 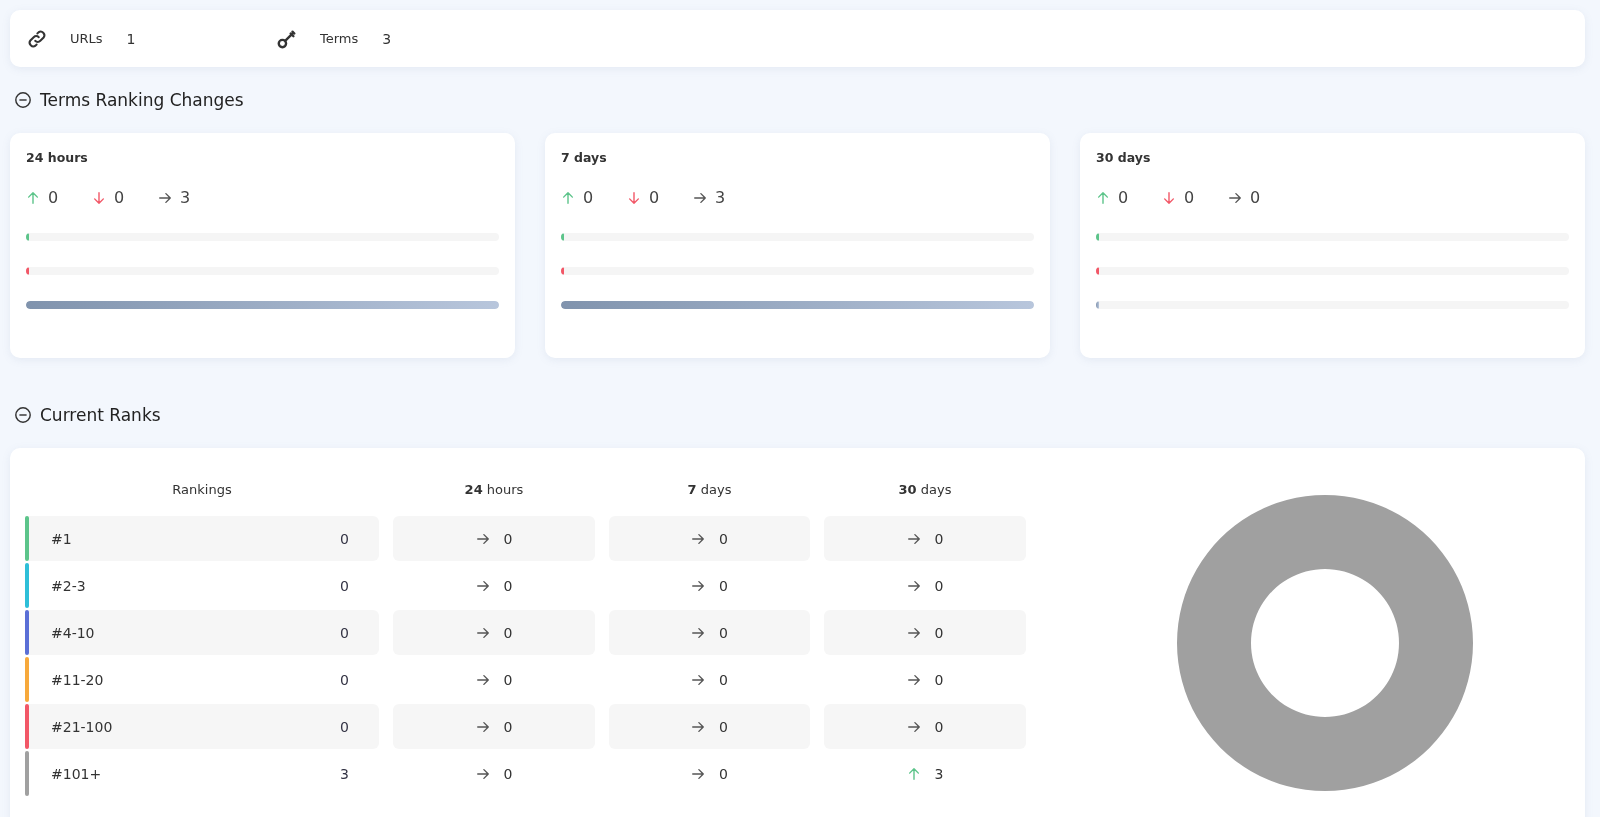 What do you see at coordinates (77, 679) in the screenshot?
I see `rank-label: #11-20` at bounding box center [77, 679].